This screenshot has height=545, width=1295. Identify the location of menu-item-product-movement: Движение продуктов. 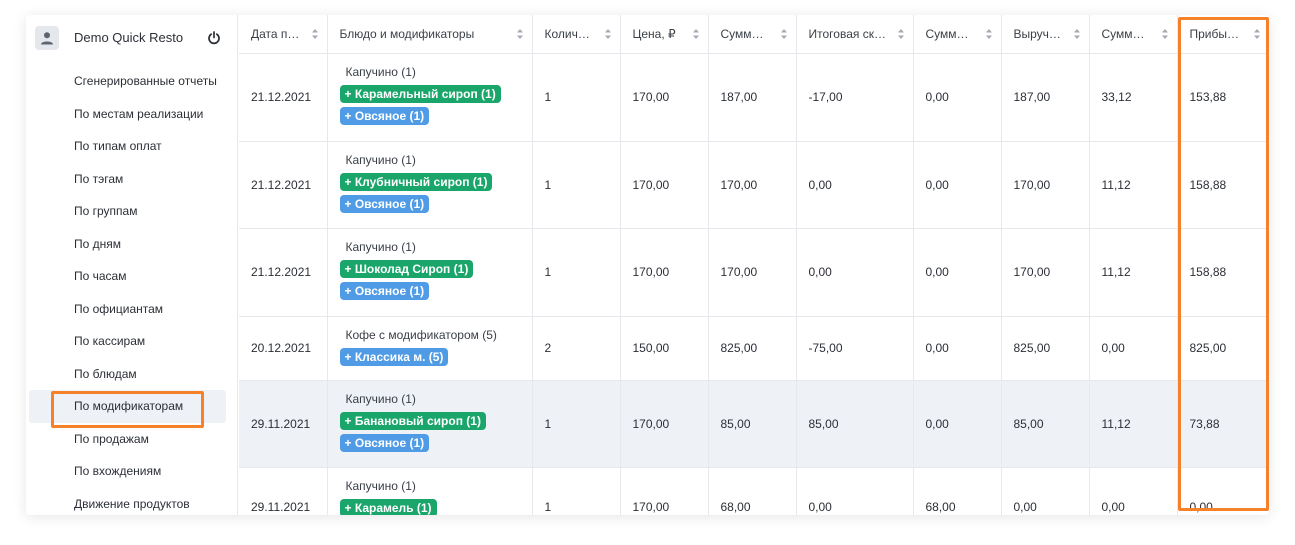
(132, 502).